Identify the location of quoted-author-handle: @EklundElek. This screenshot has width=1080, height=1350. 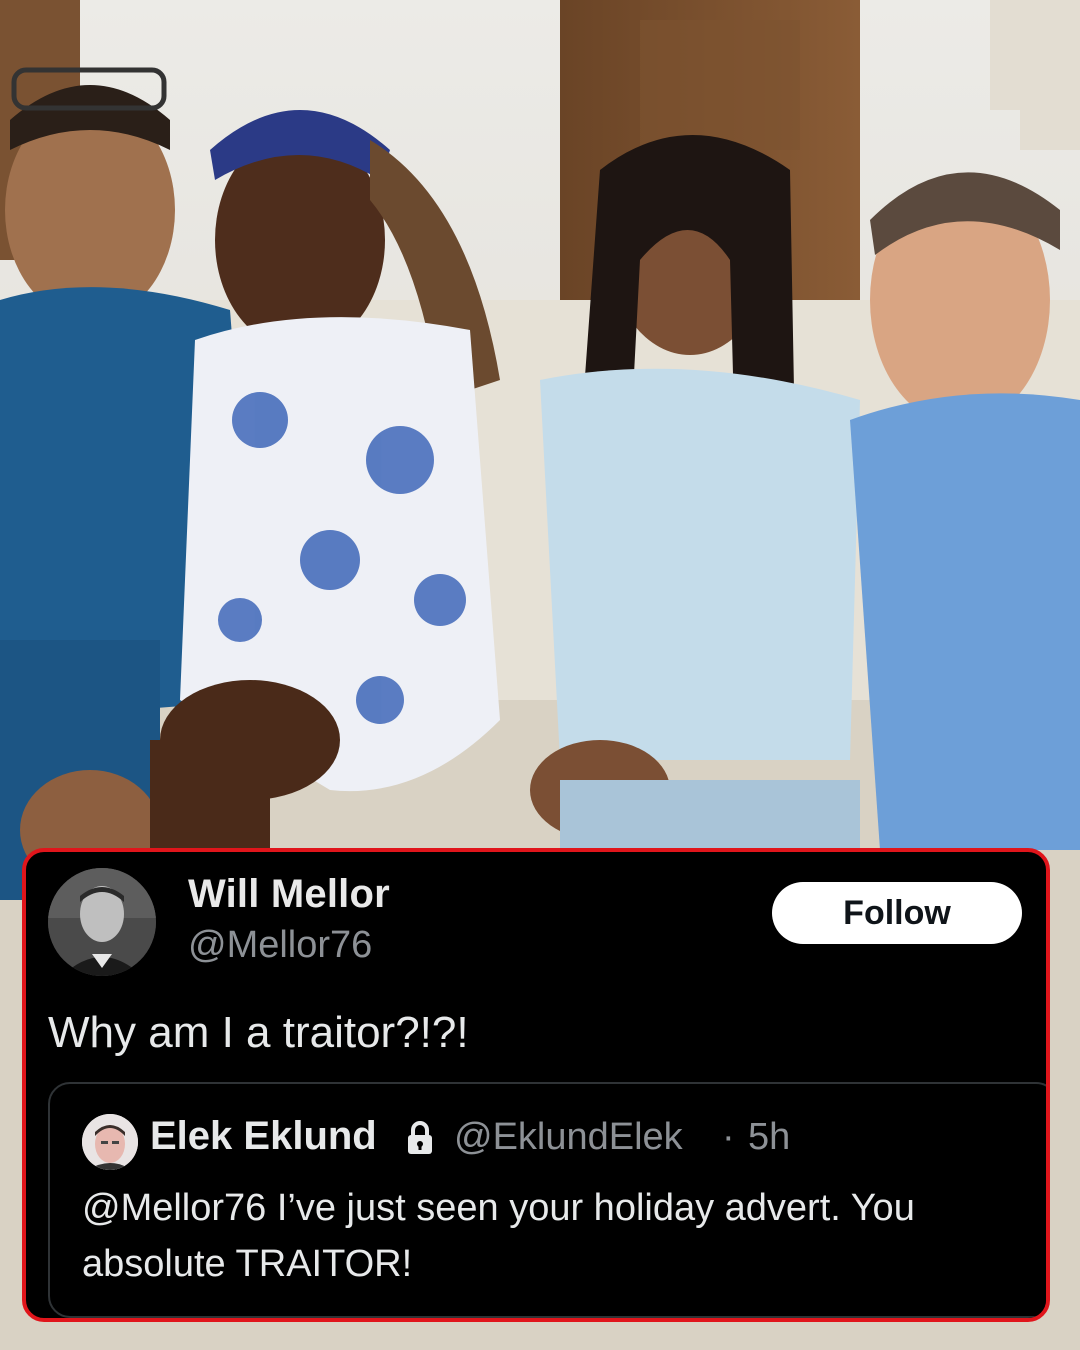
(568, 1137).